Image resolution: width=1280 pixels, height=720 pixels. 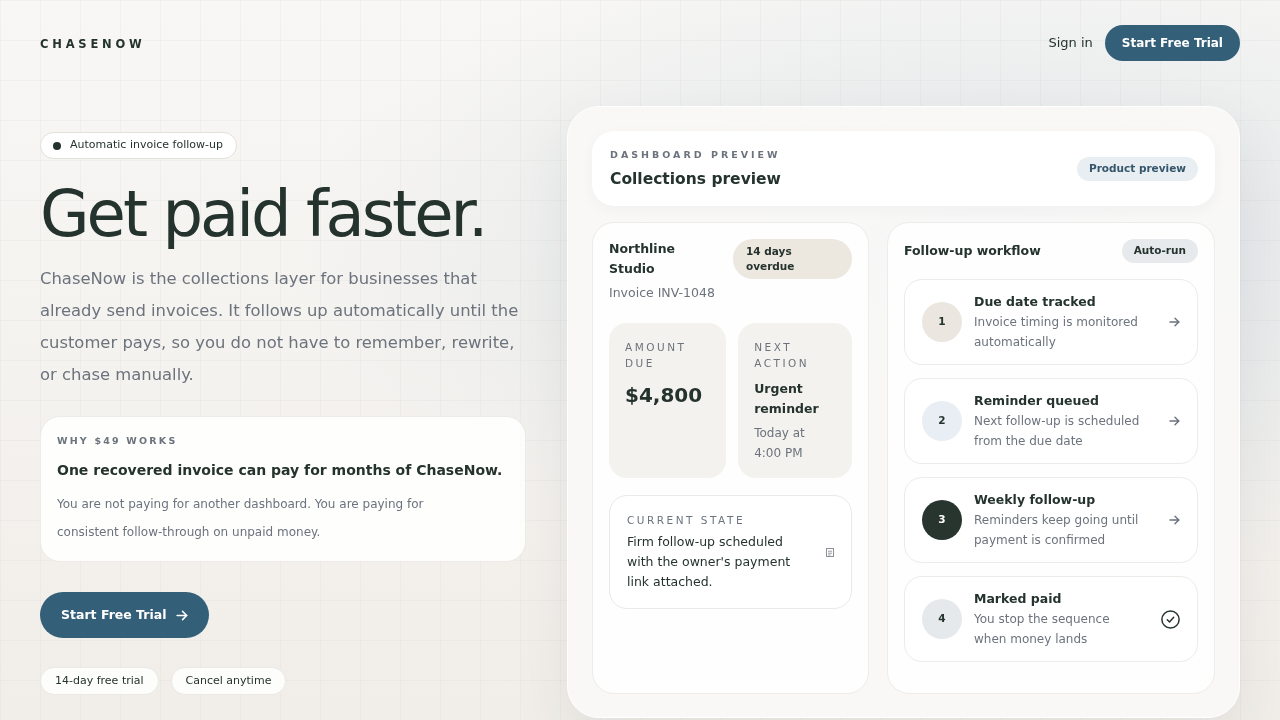 What do you see at coordinates (1137, 168) in the screenshot?
I see `preview-badge: Product preview` at bounding box center [1137, 168].